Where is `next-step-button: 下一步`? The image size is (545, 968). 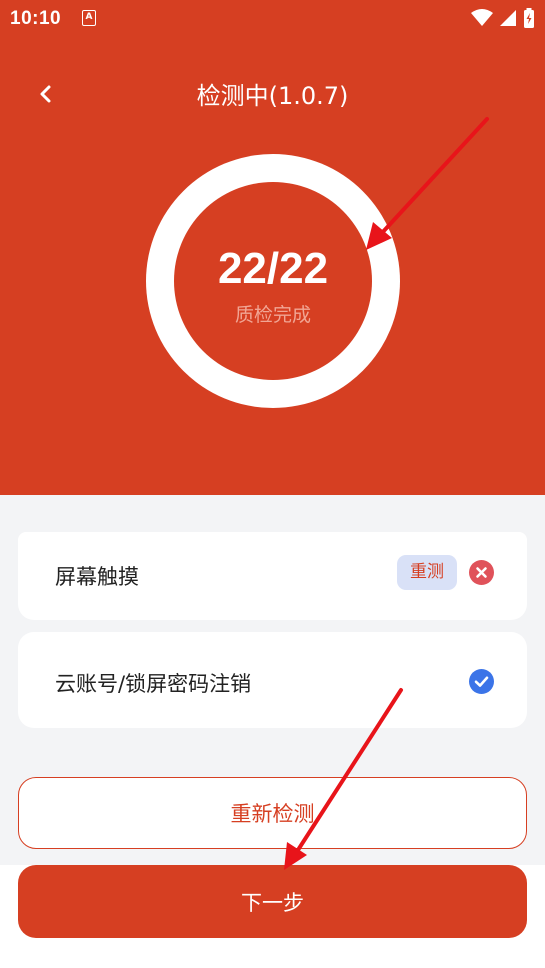
next-step-button: 下一步 is located at coordinates (272, 901).